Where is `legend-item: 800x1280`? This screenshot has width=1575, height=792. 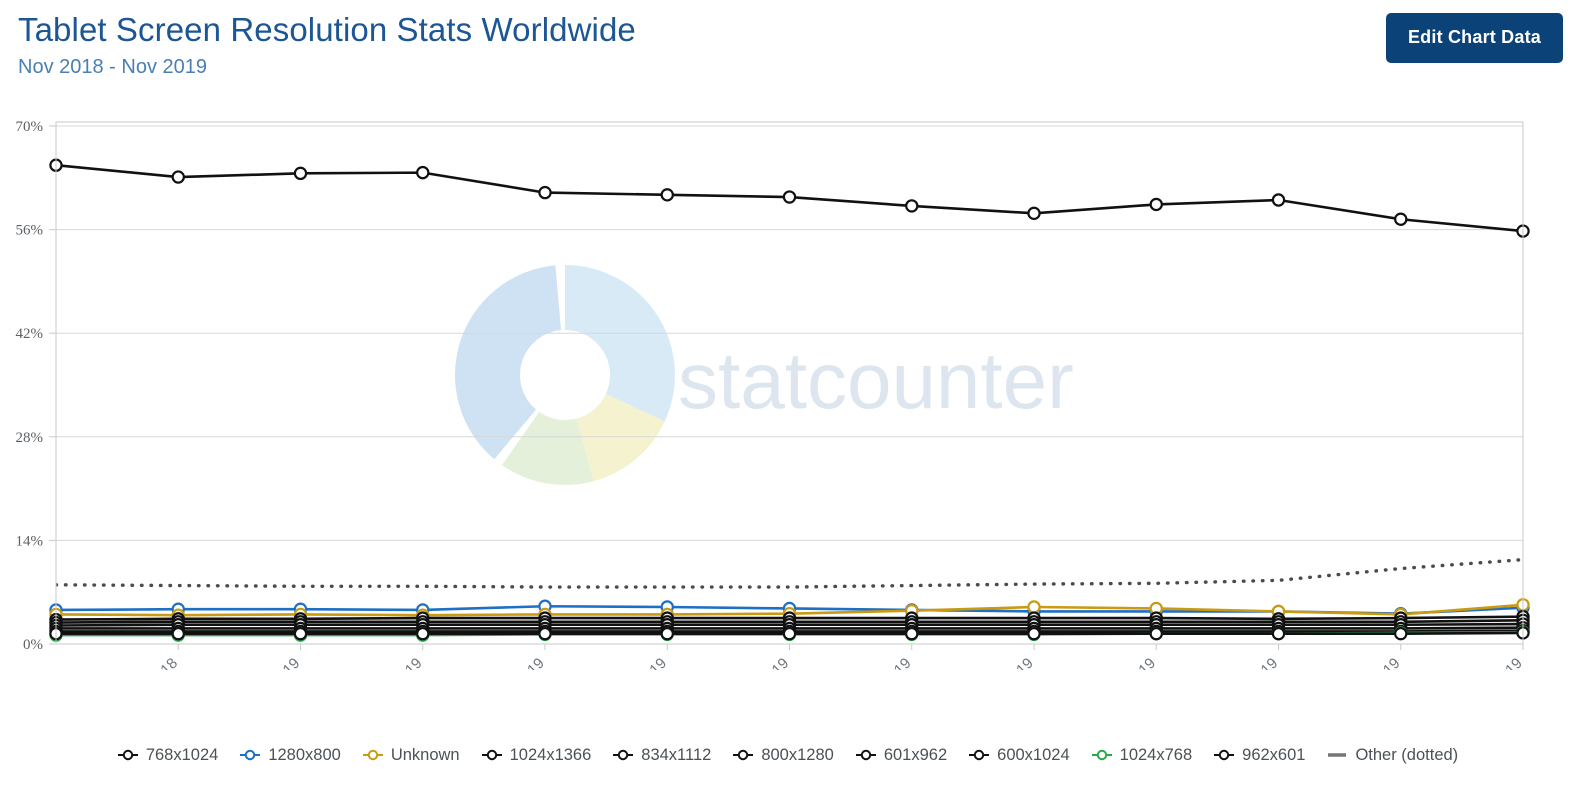
legend-item: 800x1280 is located at coordinates (783, 755).